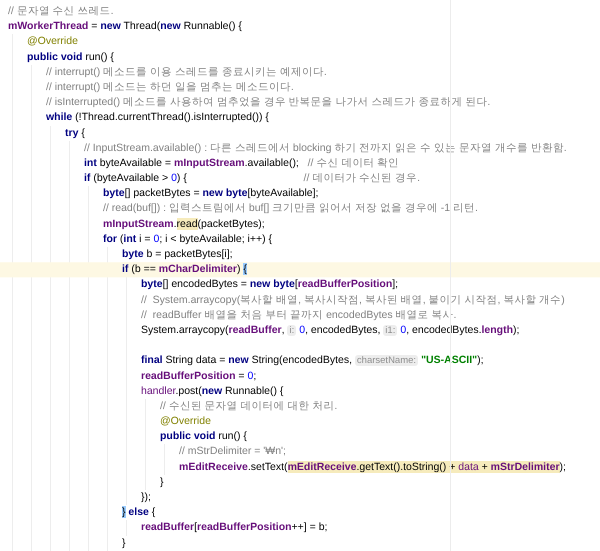 The height and width of the screenshot is (551, 600). What do you see at coordinates (75, 133) in the screenshot?
I see `code-line: try {` at bounding box center [75, 133].